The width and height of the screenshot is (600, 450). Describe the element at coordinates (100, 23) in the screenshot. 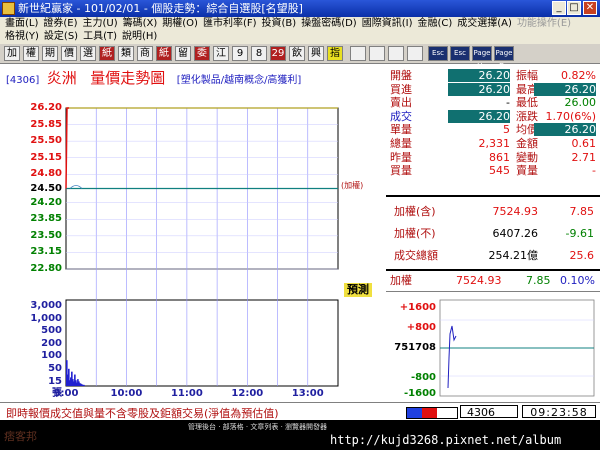

I see `menu-item: 主力(U)` at that location.